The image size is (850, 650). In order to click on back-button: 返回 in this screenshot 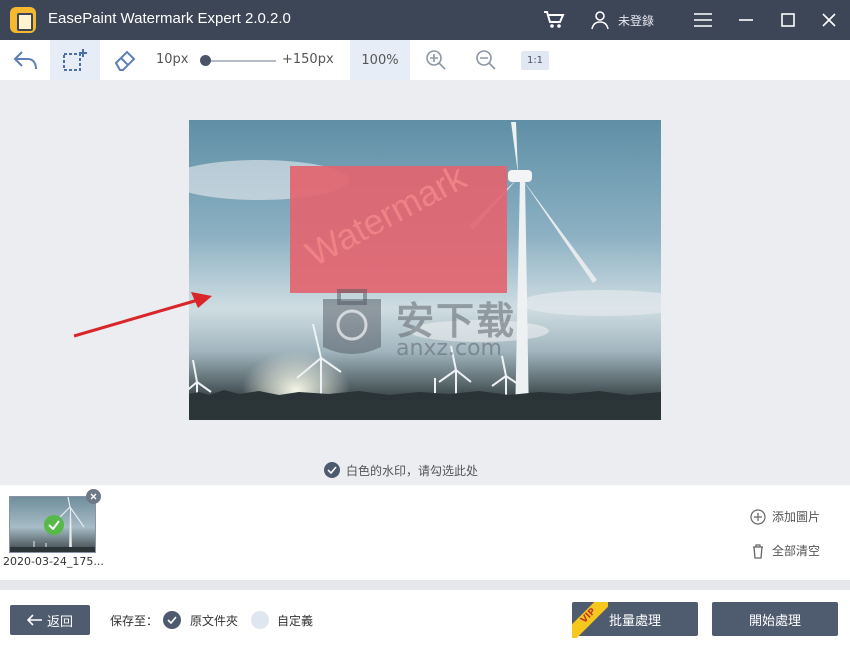, I will do `click(50, 620)`.